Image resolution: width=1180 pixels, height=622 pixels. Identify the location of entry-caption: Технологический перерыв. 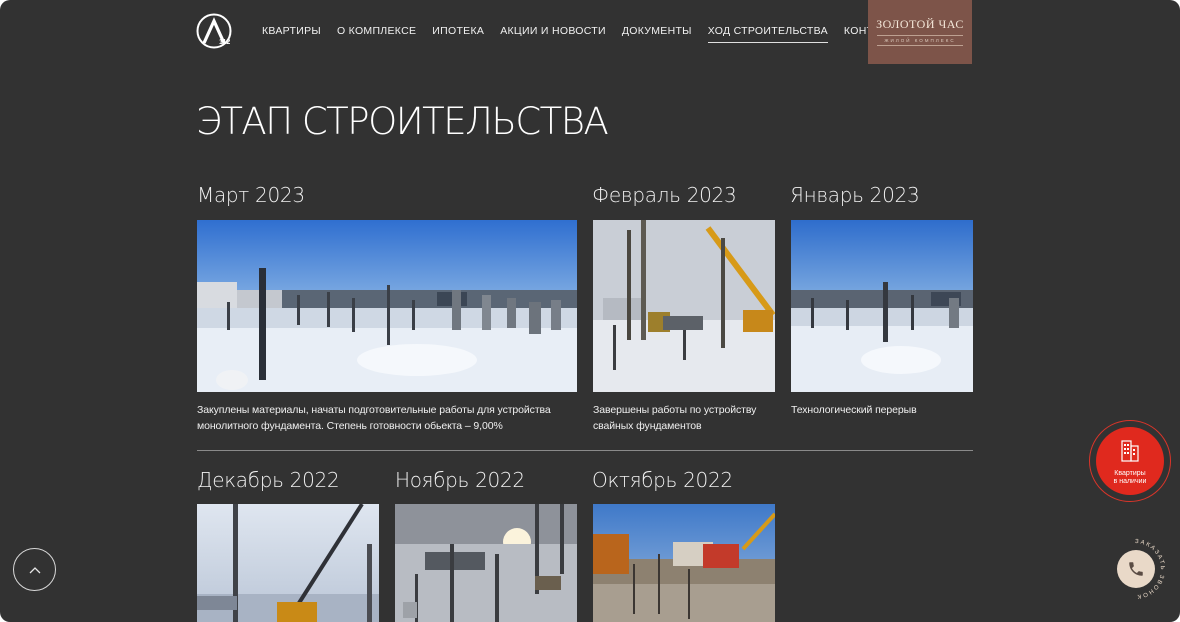
(854, 410).